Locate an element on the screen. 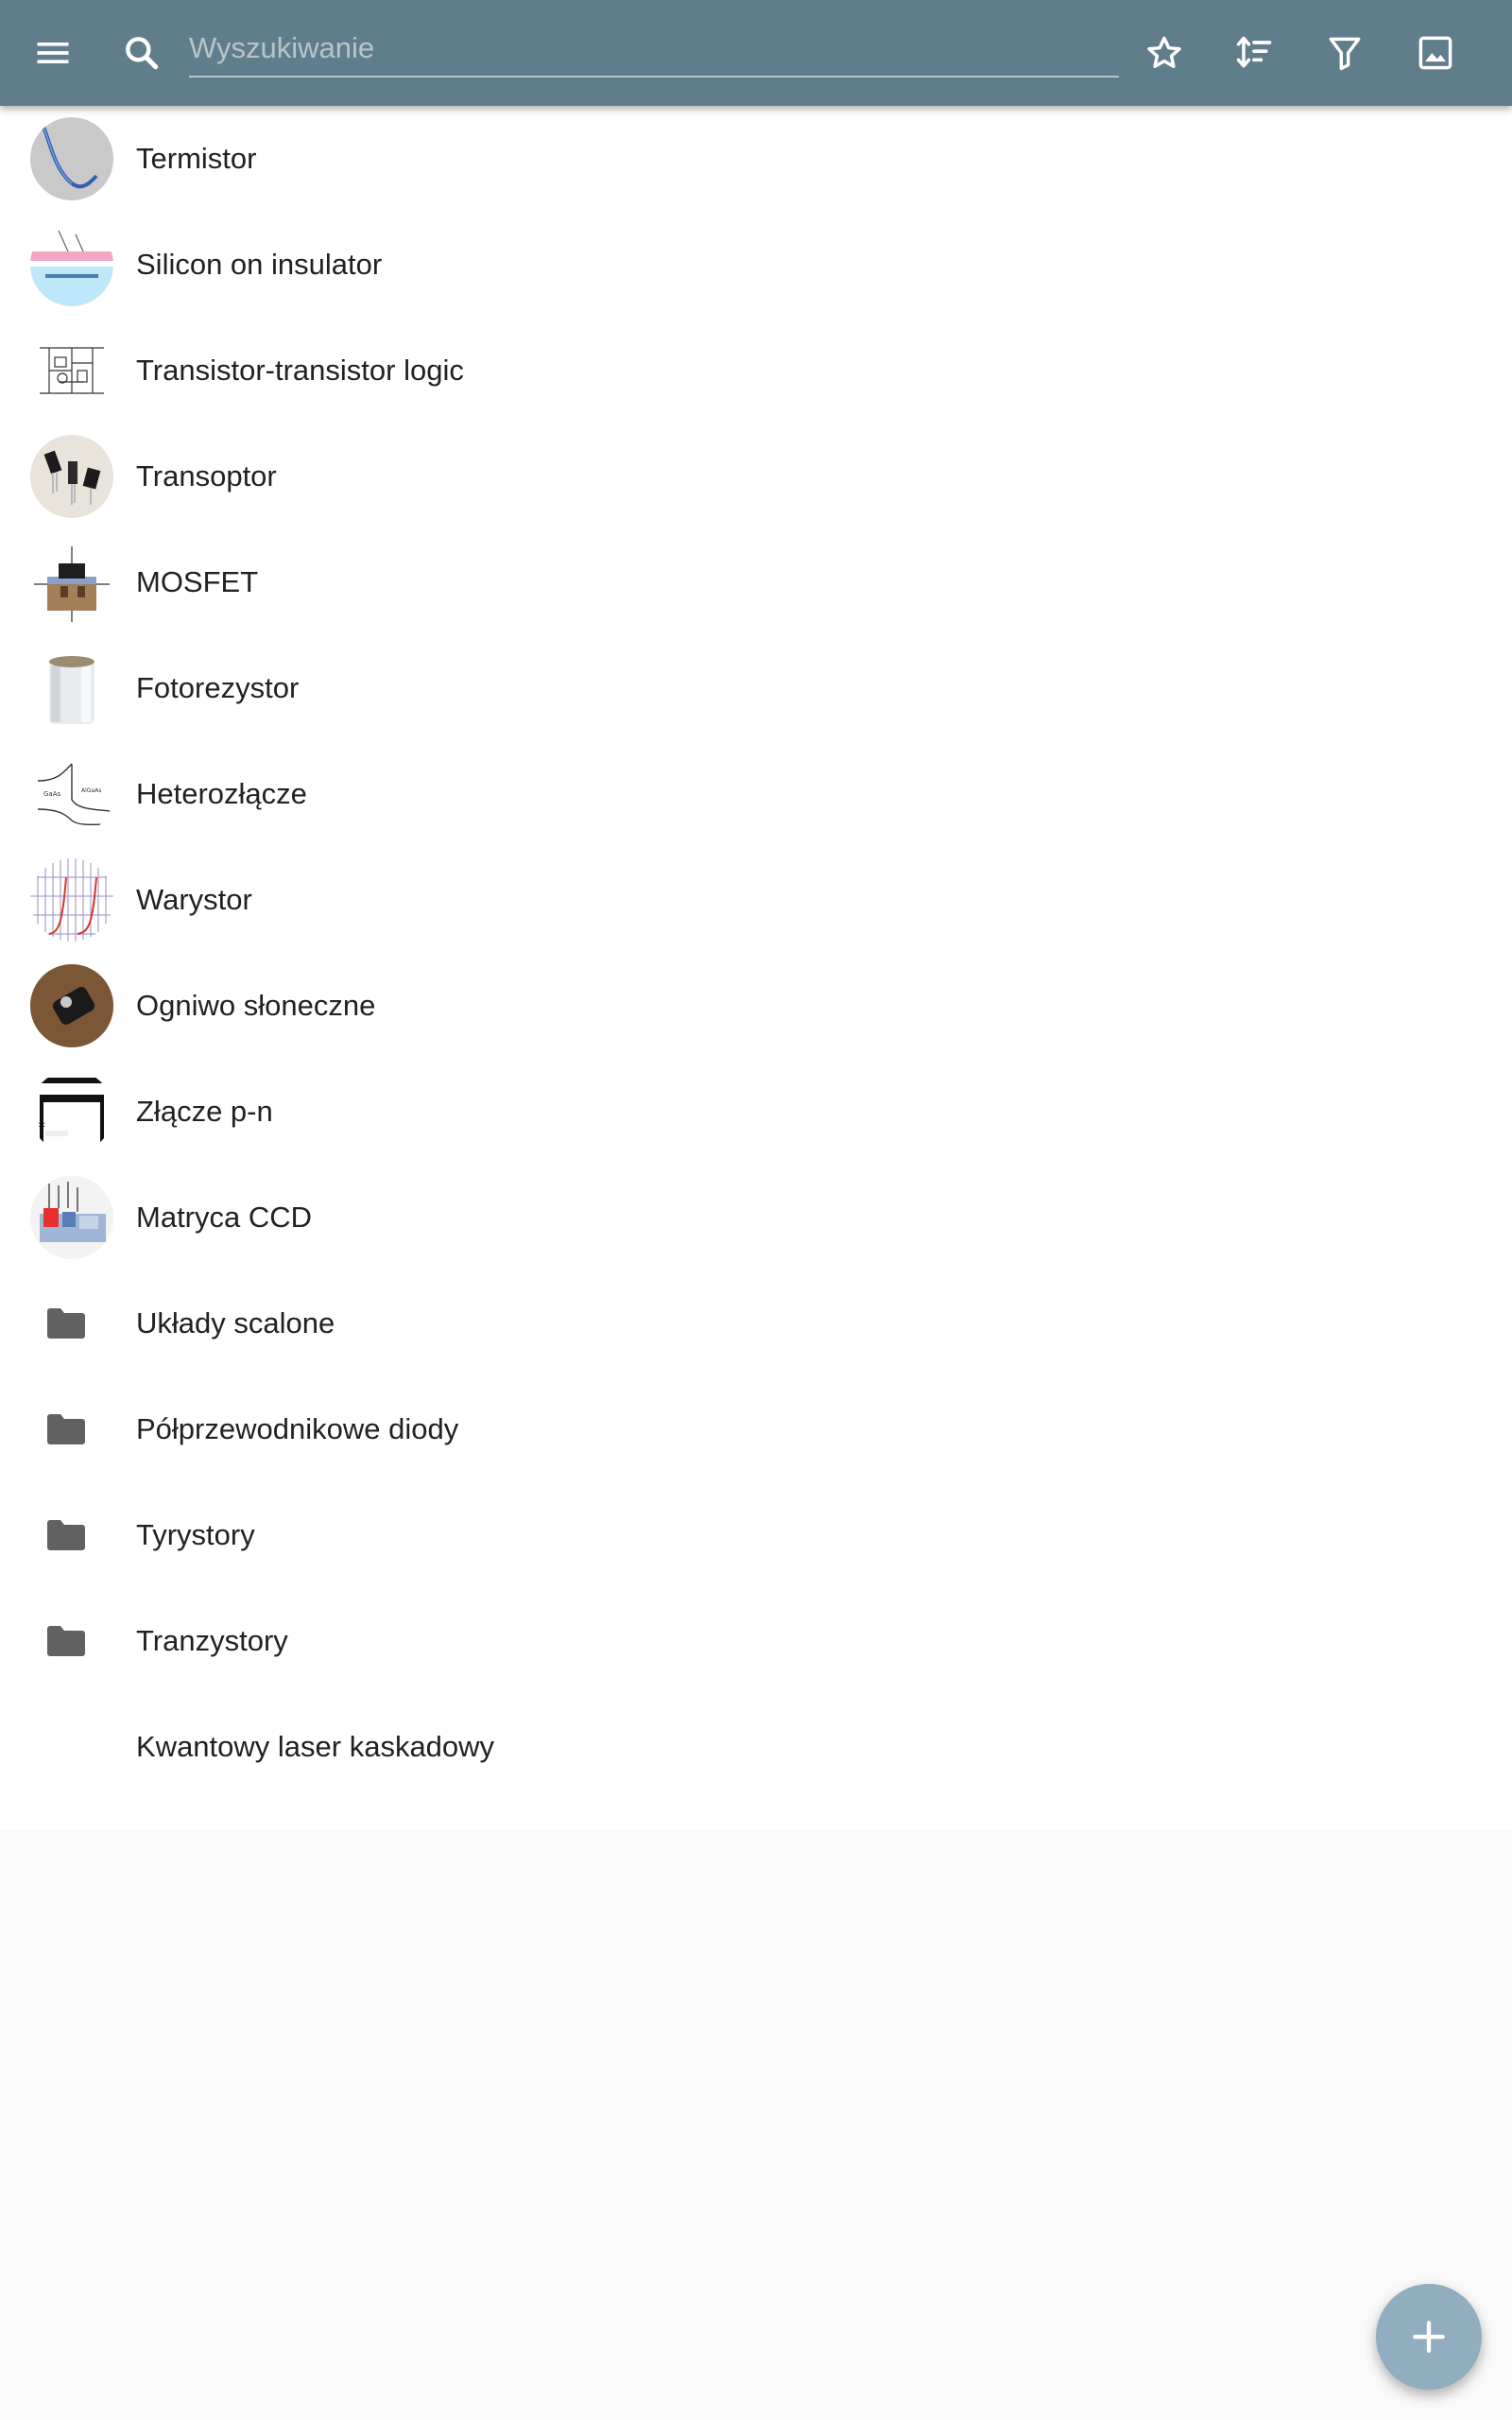  favorites-button is located at coordinates (1164, 53).